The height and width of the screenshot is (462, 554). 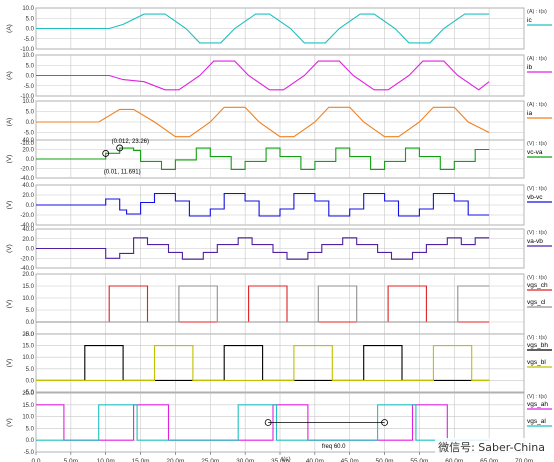 I want to click on x-tick-label: 20.0m, so click(x=175, y=460).